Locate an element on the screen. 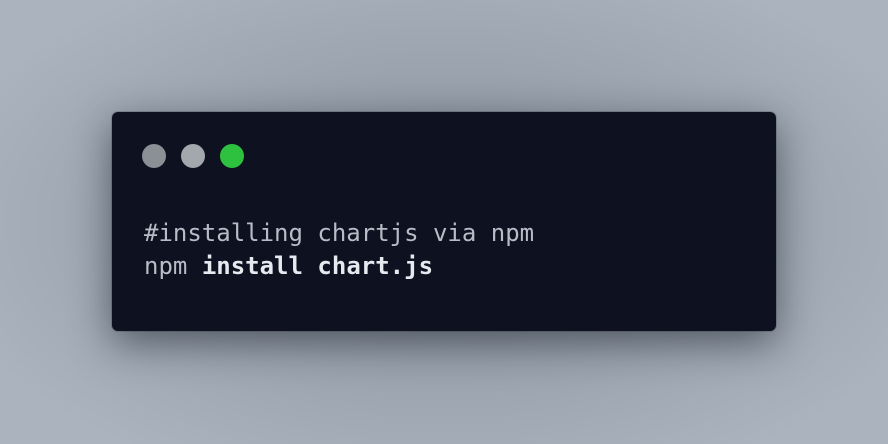 The width and height of the screenshot is (888, 444). command-install: install is located at coordinates (252, 266).